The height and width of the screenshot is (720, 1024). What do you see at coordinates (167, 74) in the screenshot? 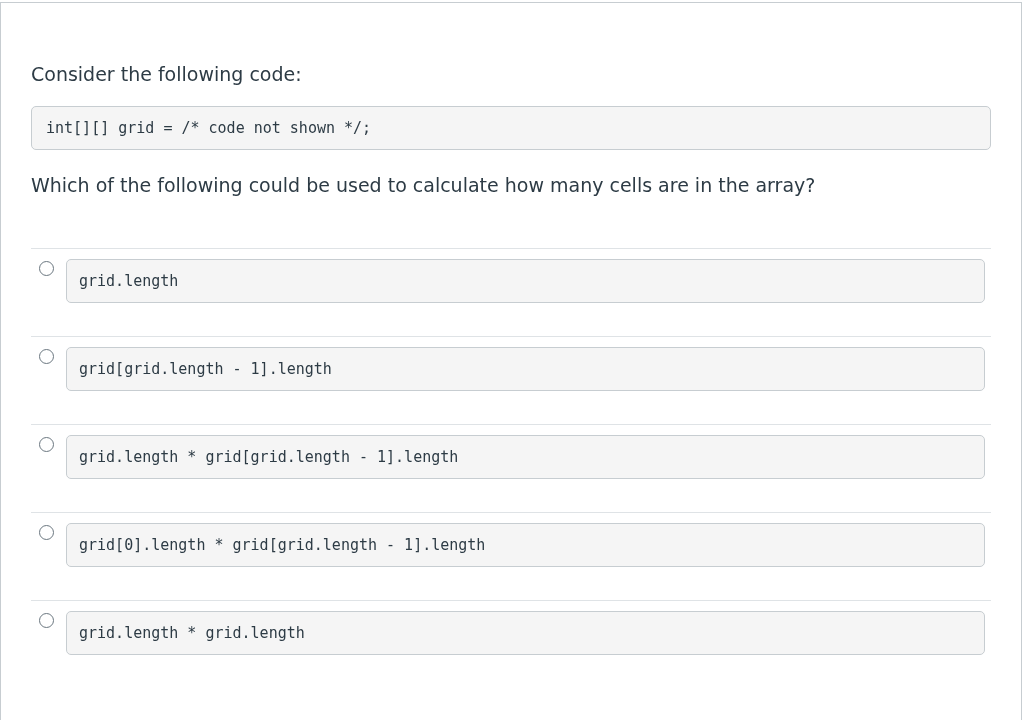
I see `prompt-text: Consider the following code:` at bounding box center [167, 74].